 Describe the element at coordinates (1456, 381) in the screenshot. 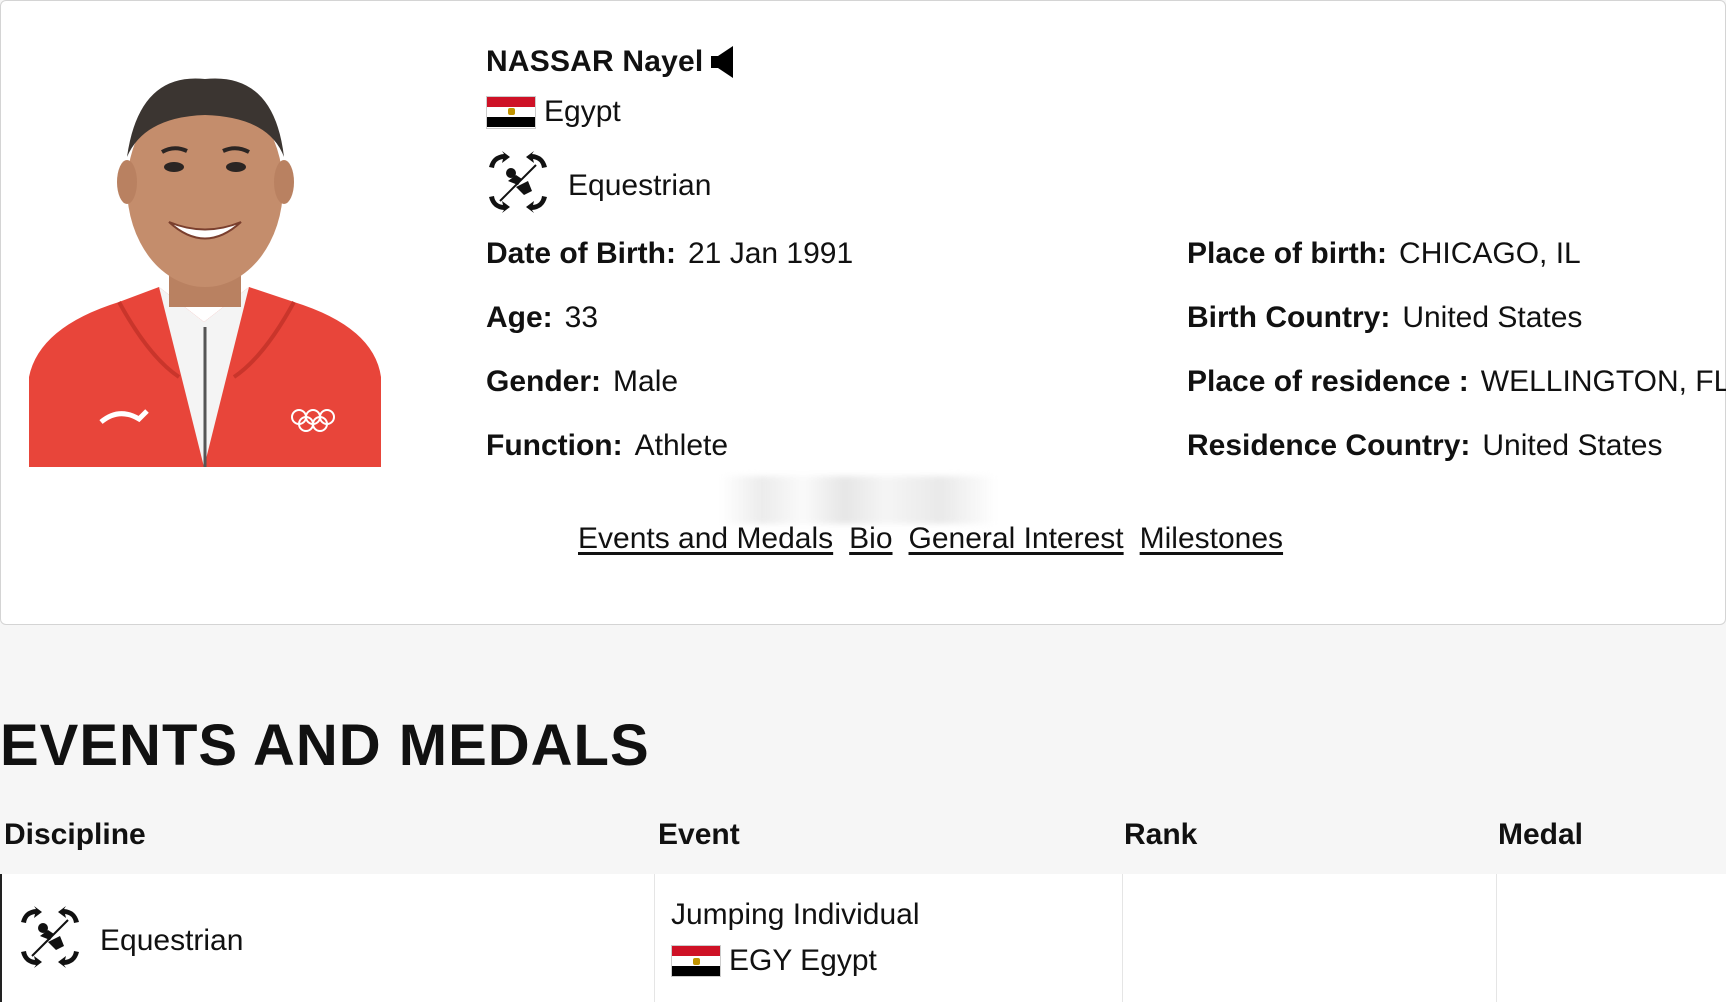

I see `place-of-residence: Place of residence : WELLINGTON, FL` at that location.